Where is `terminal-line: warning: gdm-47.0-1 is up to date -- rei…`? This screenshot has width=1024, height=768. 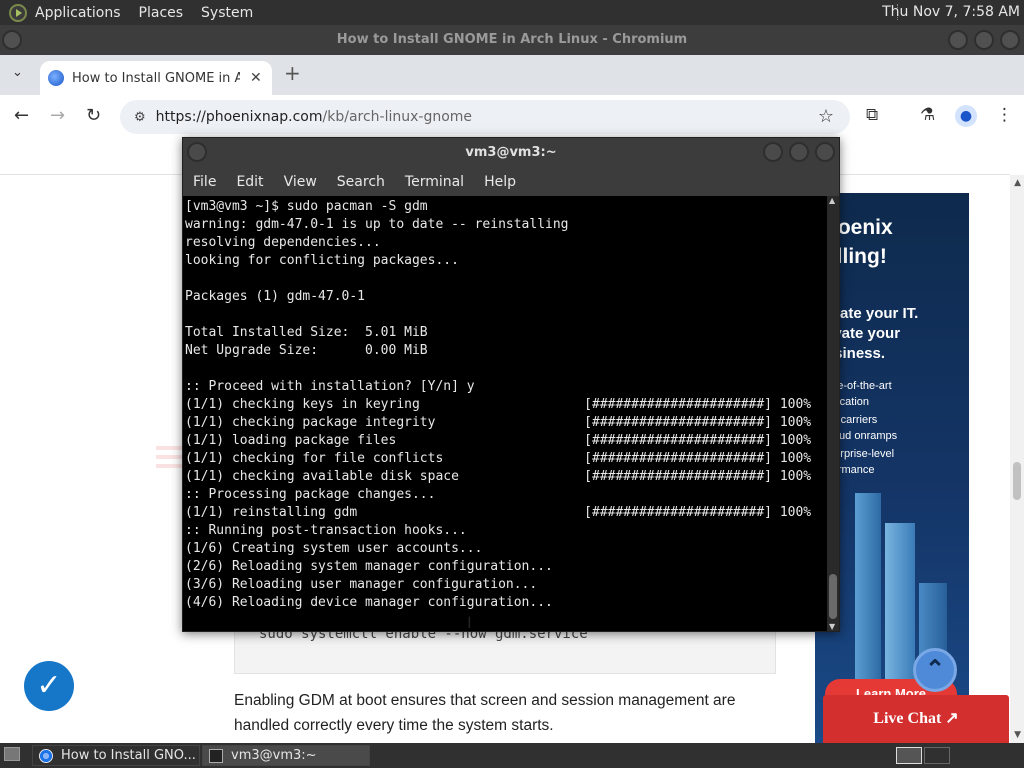 terminal-line: warning: gdm-47.0-1 is up to date -- rei… is located at coordinates (377, 224).